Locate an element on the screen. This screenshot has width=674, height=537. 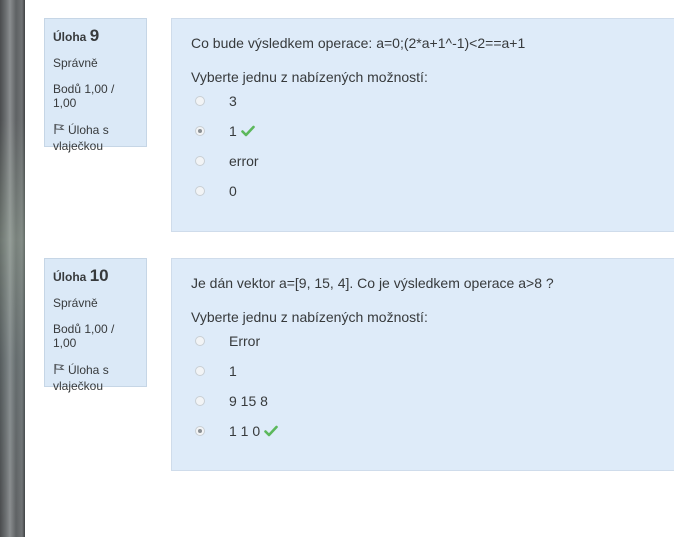
question-num: 10 is located at coordinates (99, 275).